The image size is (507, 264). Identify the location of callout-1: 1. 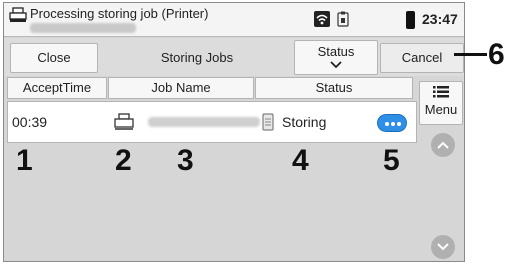
(24, 160).